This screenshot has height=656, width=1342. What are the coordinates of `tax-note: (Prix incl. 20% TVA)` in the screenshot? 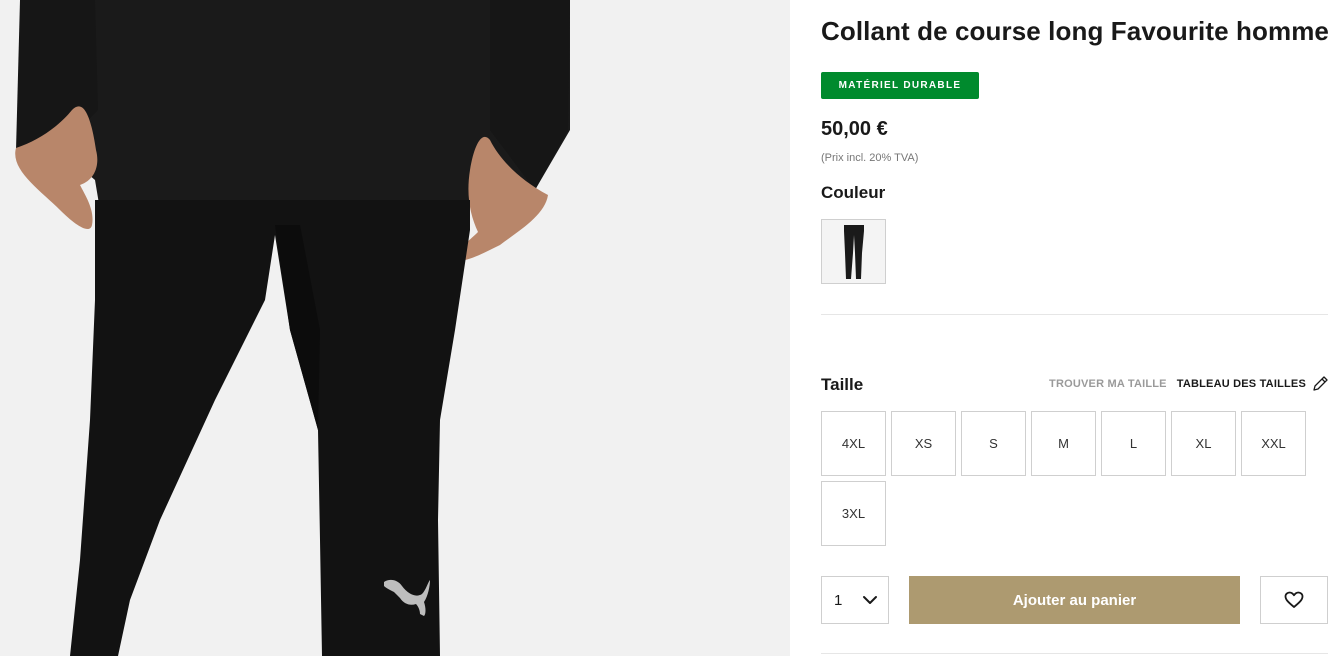 It's located at (870, 158).